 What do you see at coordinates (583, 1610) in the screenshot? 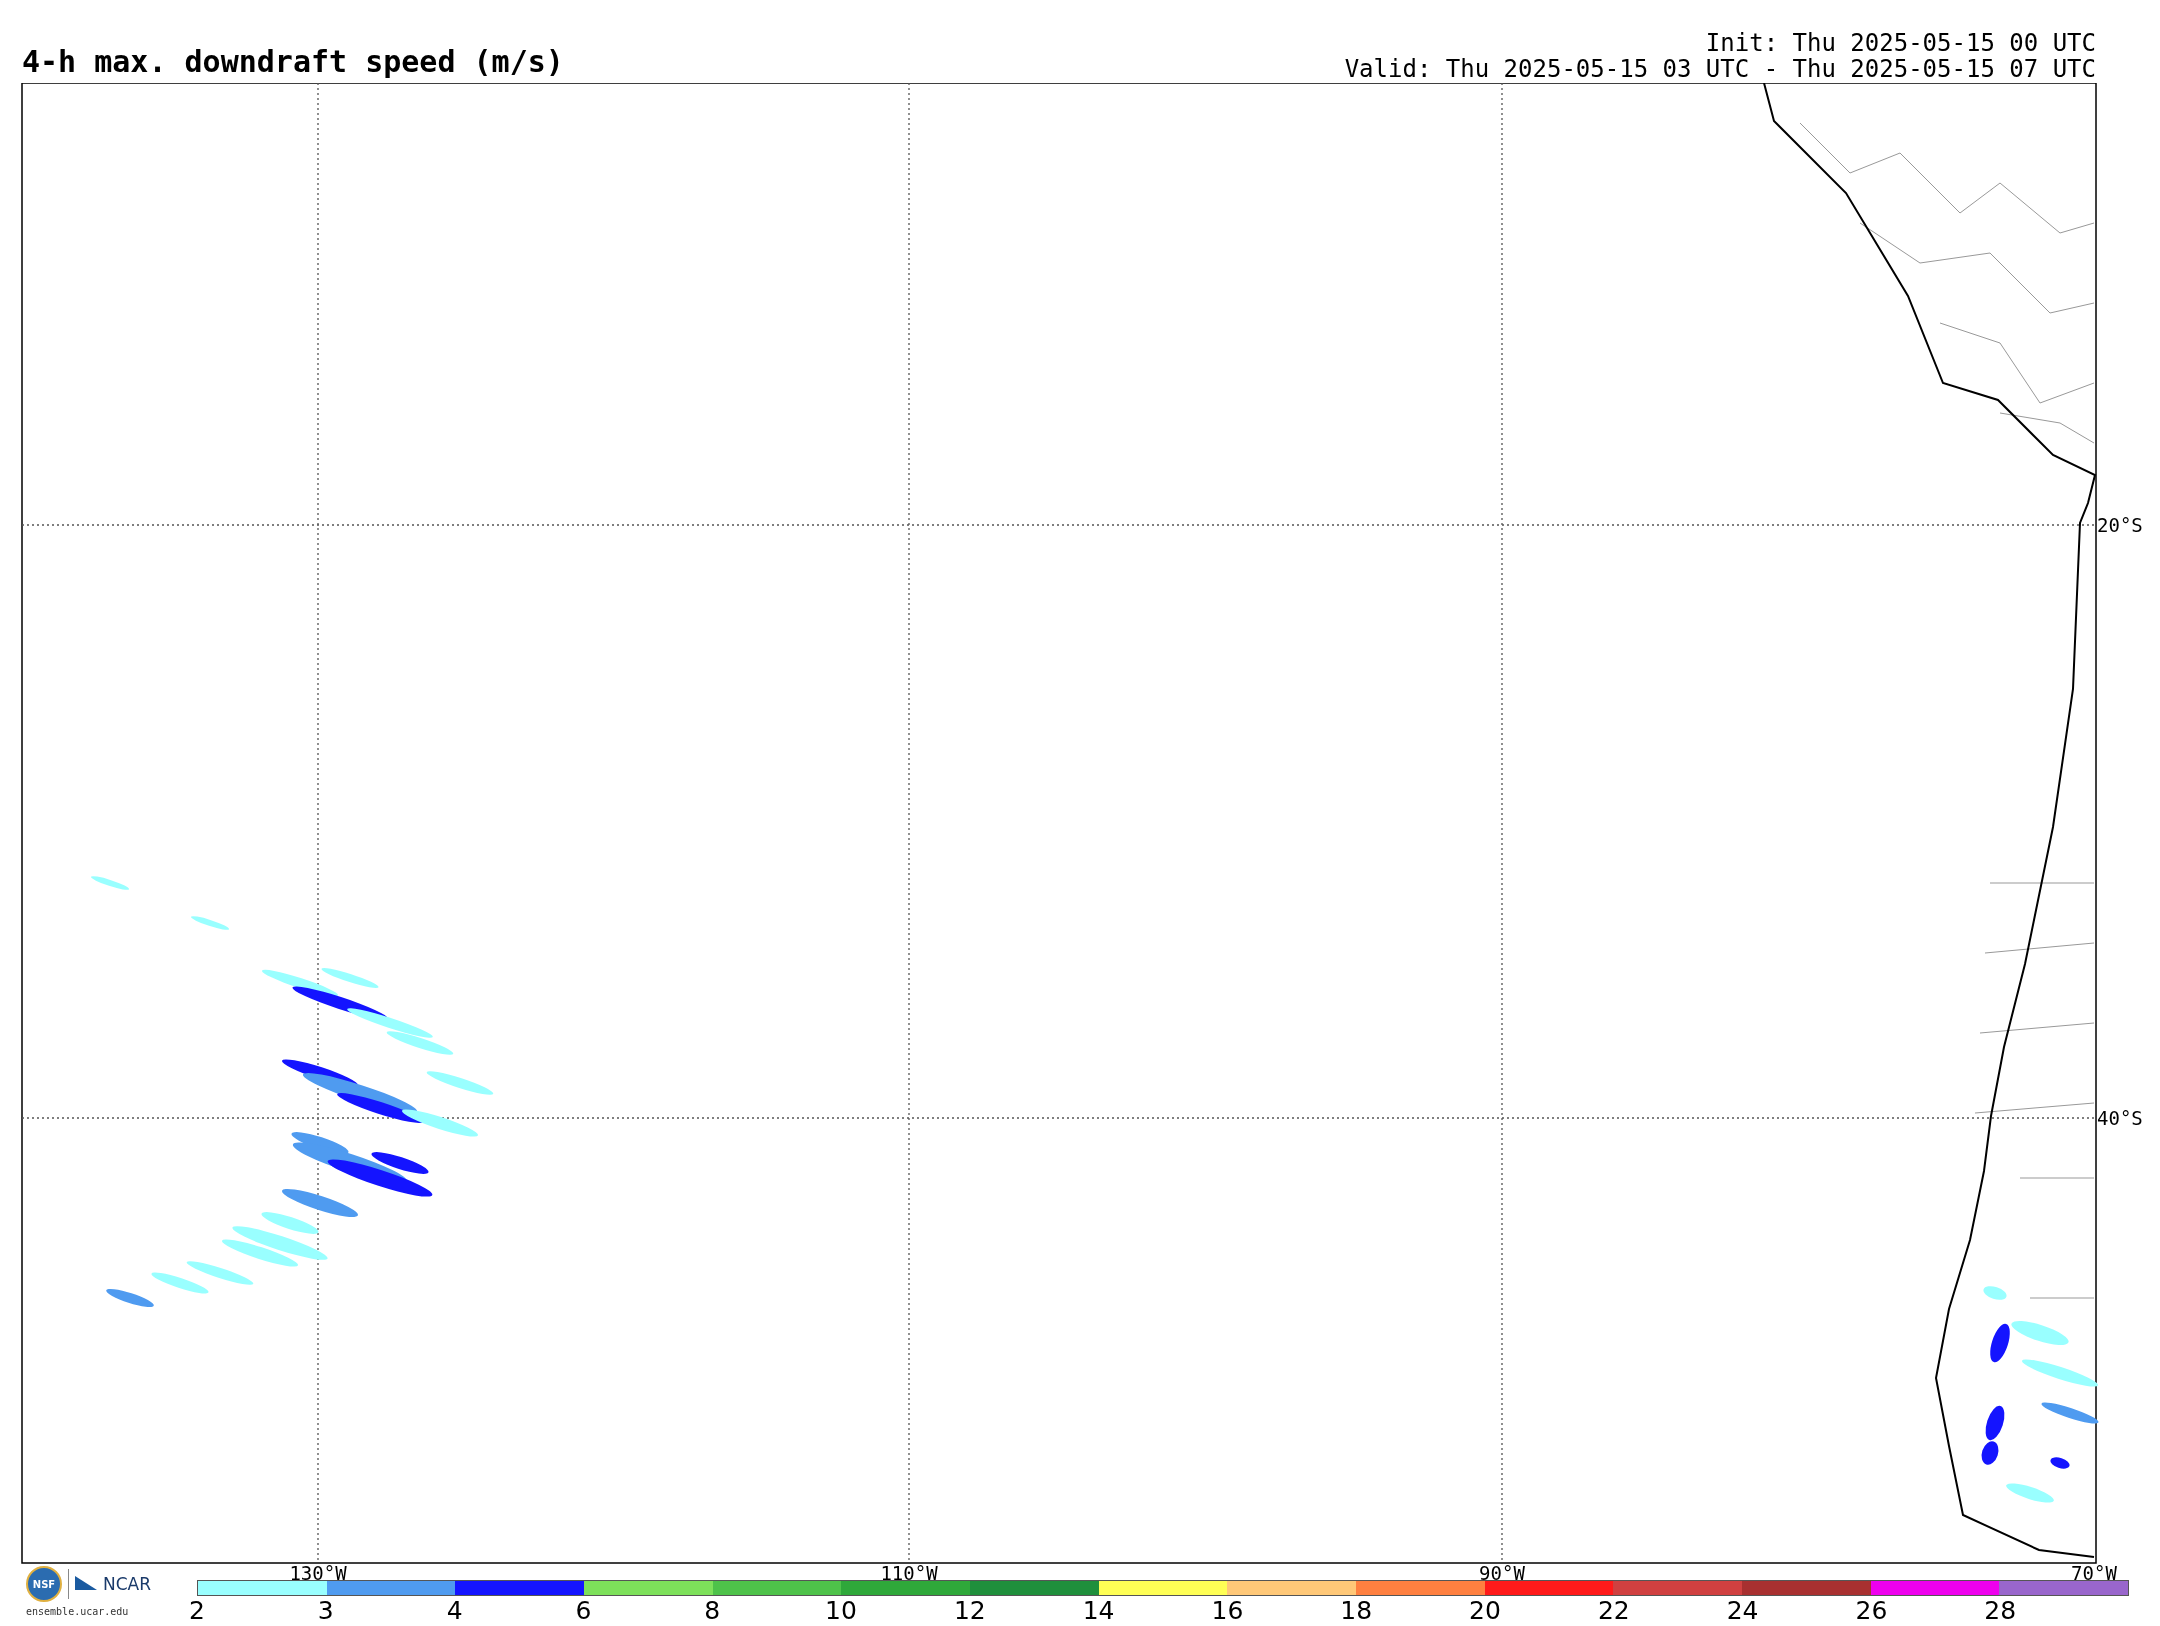
I see `legend-tick-label: 6` at bounding box center [583, 1610].